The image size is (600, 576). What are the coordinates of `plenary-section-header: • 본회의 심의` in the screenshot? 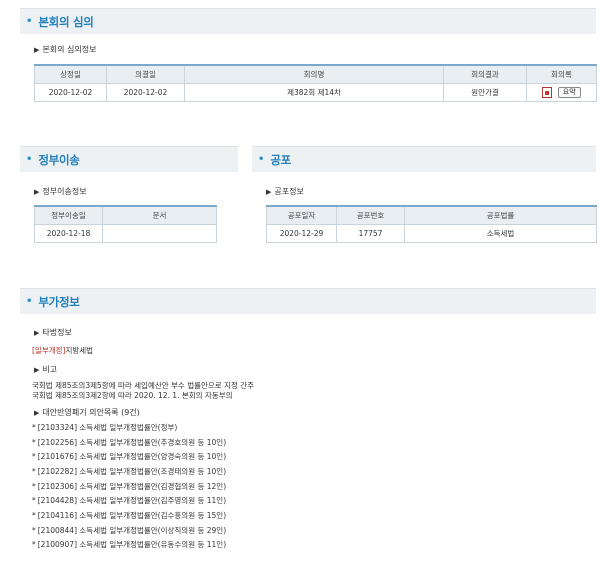 It's located at (308, 21).